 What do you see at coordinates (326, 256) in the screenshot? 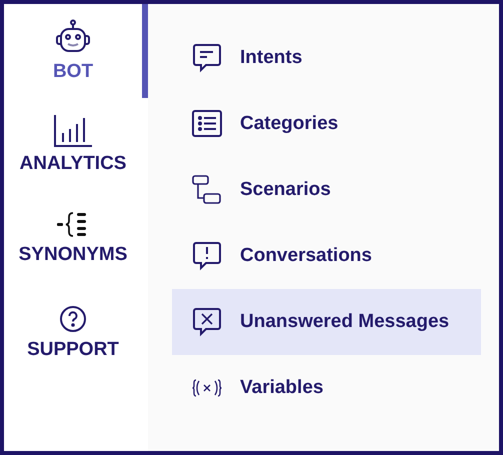
I see `menu-item: Conversations` at bounding box center [326, 256].